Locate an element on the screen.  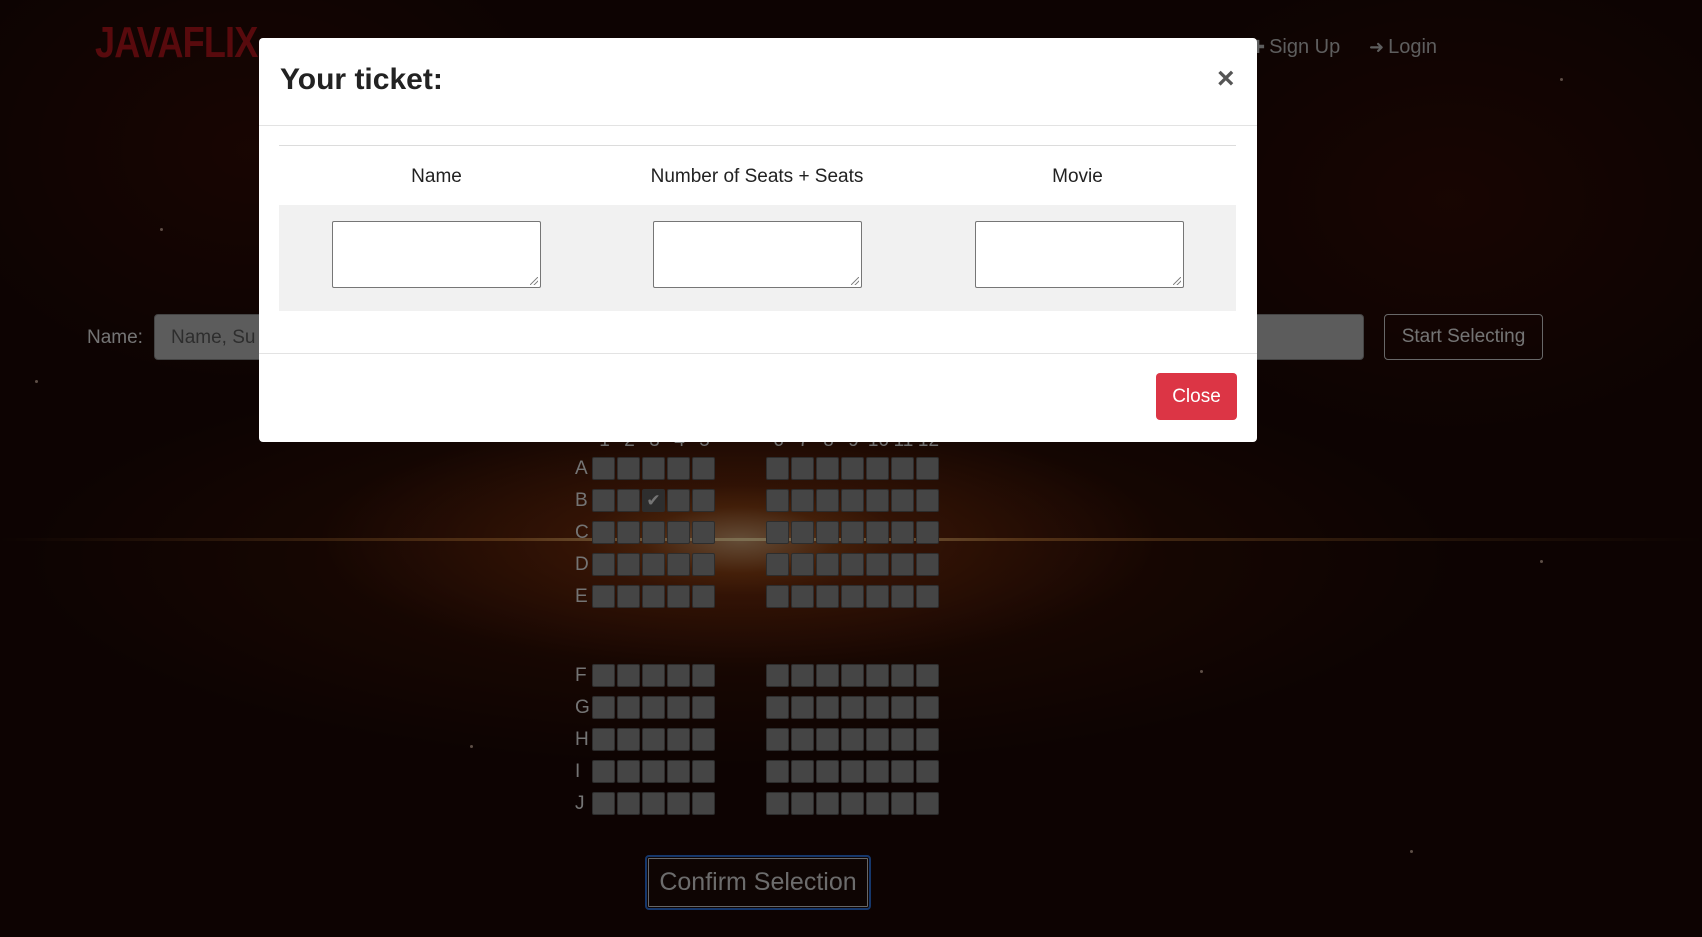
modal-title: Your ticket: is located at coordinates (361, 79).